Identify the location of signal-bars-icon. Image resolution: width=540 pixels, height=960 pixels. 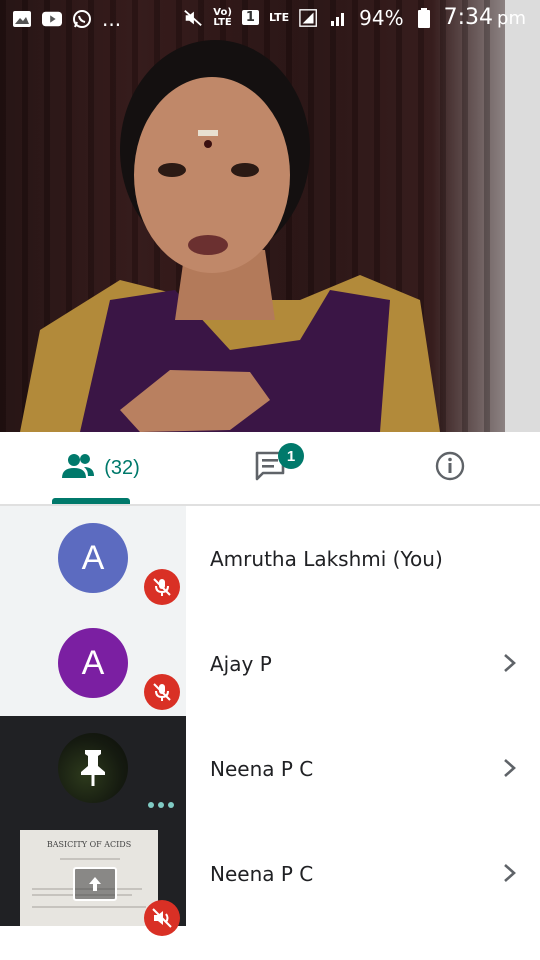
(339, 18).